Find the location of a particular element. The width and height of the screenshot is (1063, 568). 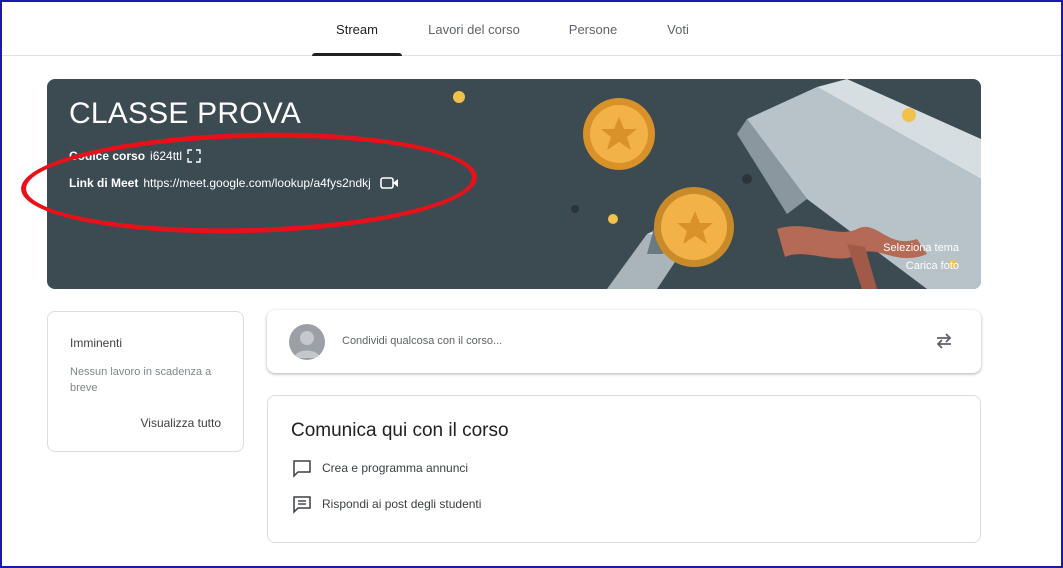

create-announcement-label: Crea e programma annunci is located at coordinates (395, 468).